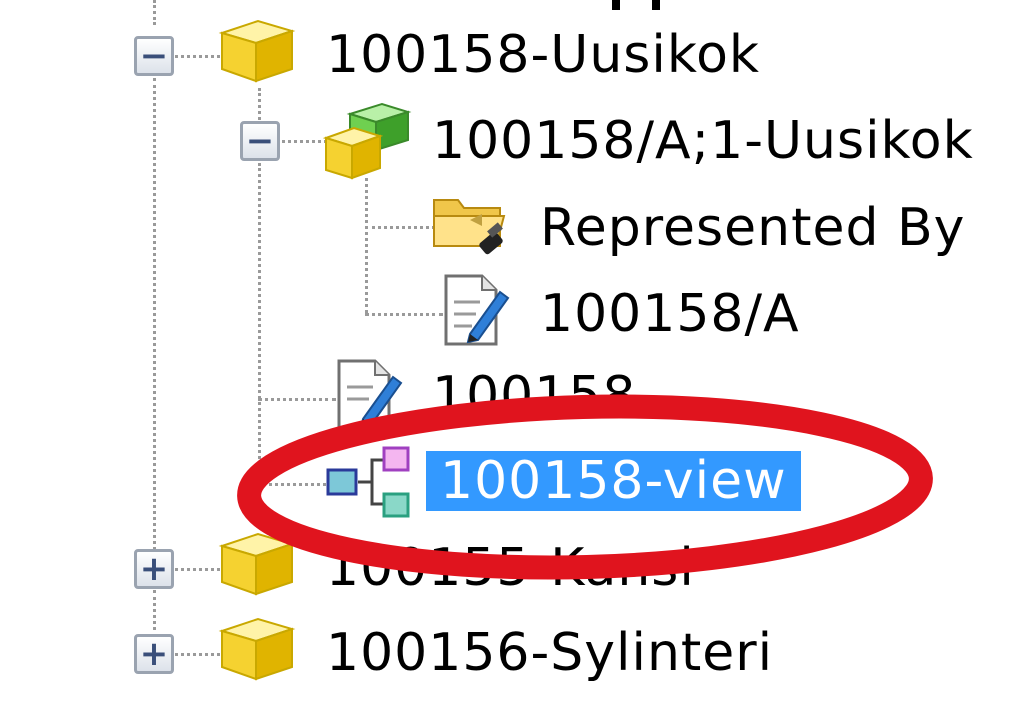 The image size is (1024, 703). Describe the element at coordinates (154, 56) in the screenshot. I see `collapse-toggle-100158-uusikok: −` at that location.